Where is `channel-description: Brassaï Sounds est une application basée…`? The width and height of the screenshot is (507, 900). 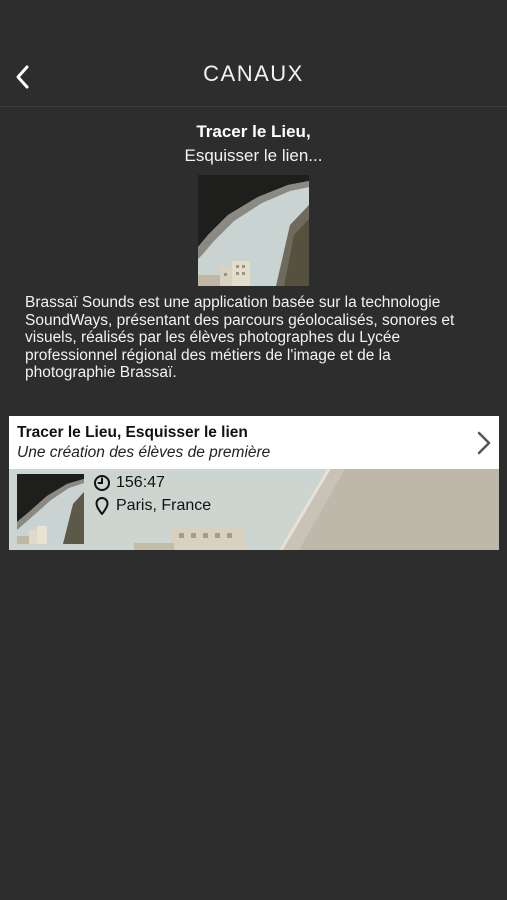 channel-description: Brassaï Sounds est une application basée… is located at coordinates (240, 337).